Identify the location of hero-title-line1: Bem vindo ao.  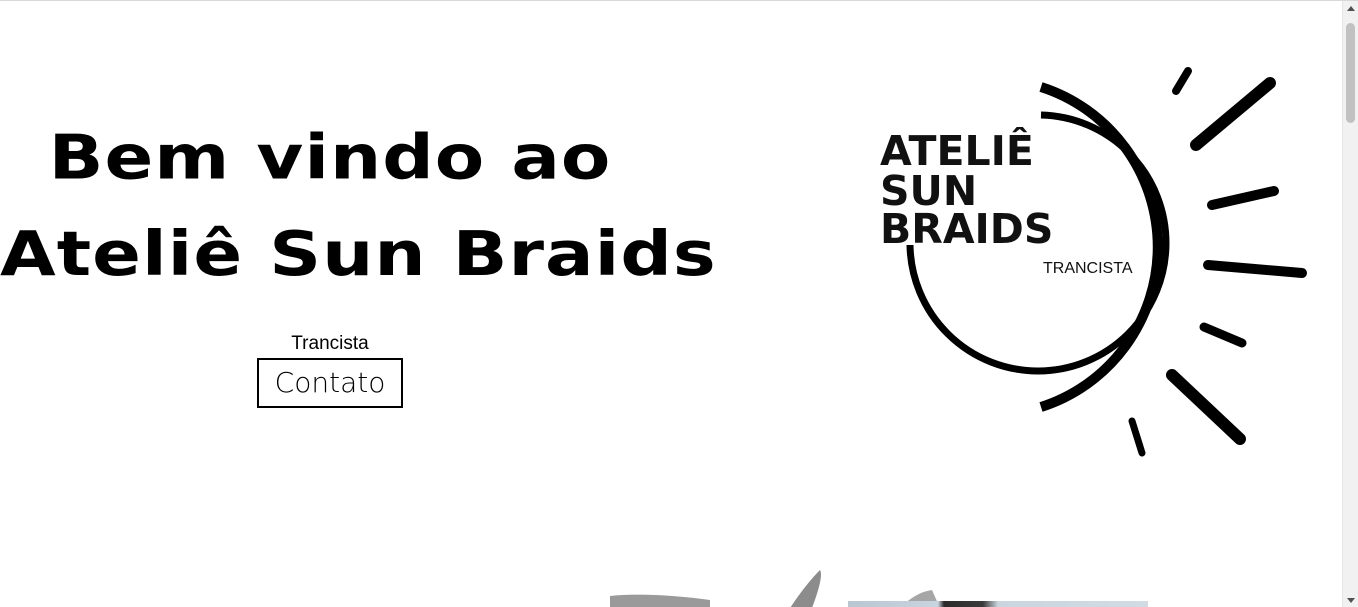
(330, 157).